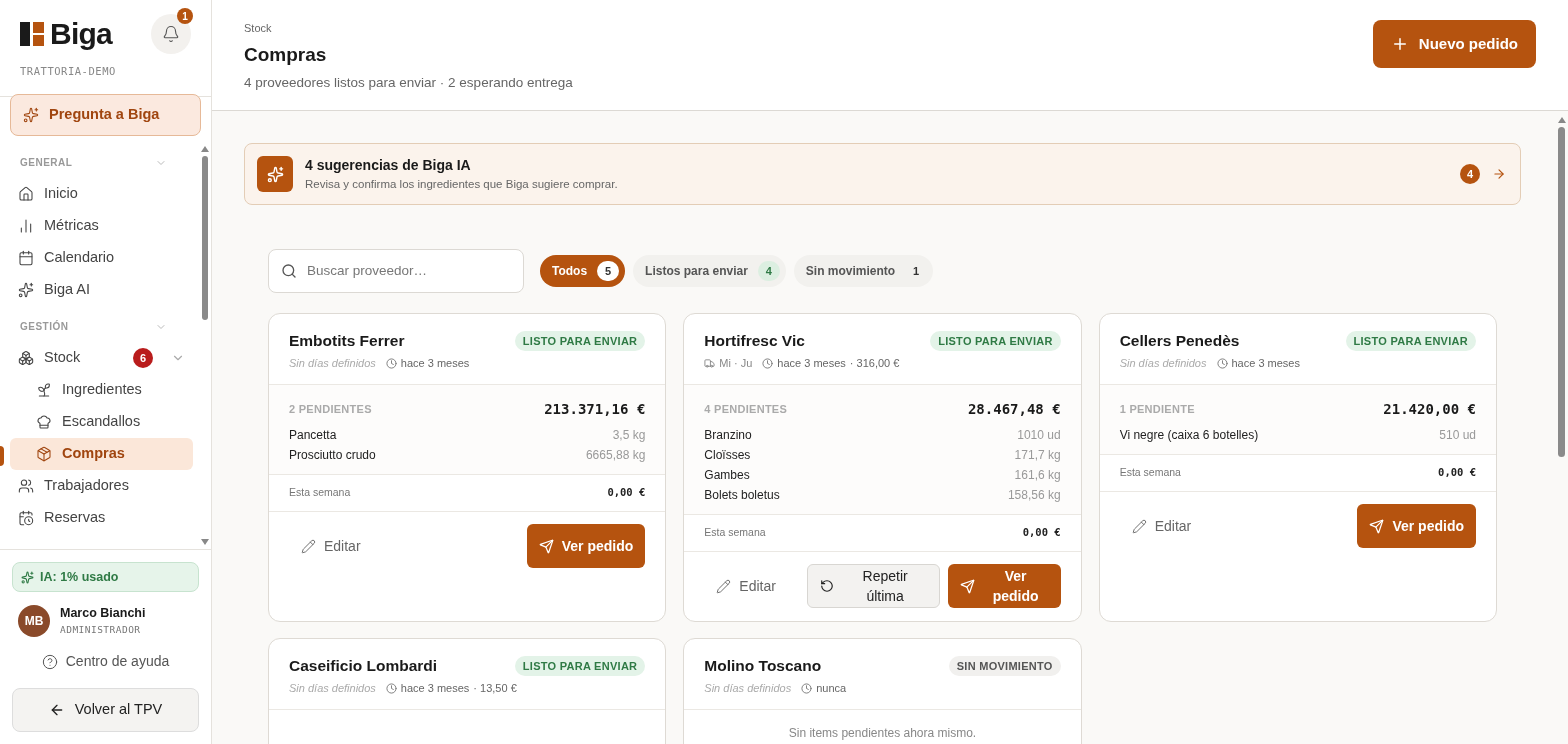 The width and height of the screenshot is (1568, 744). I want to click on item-quantity: 3,5 kg, so click(629, 435).